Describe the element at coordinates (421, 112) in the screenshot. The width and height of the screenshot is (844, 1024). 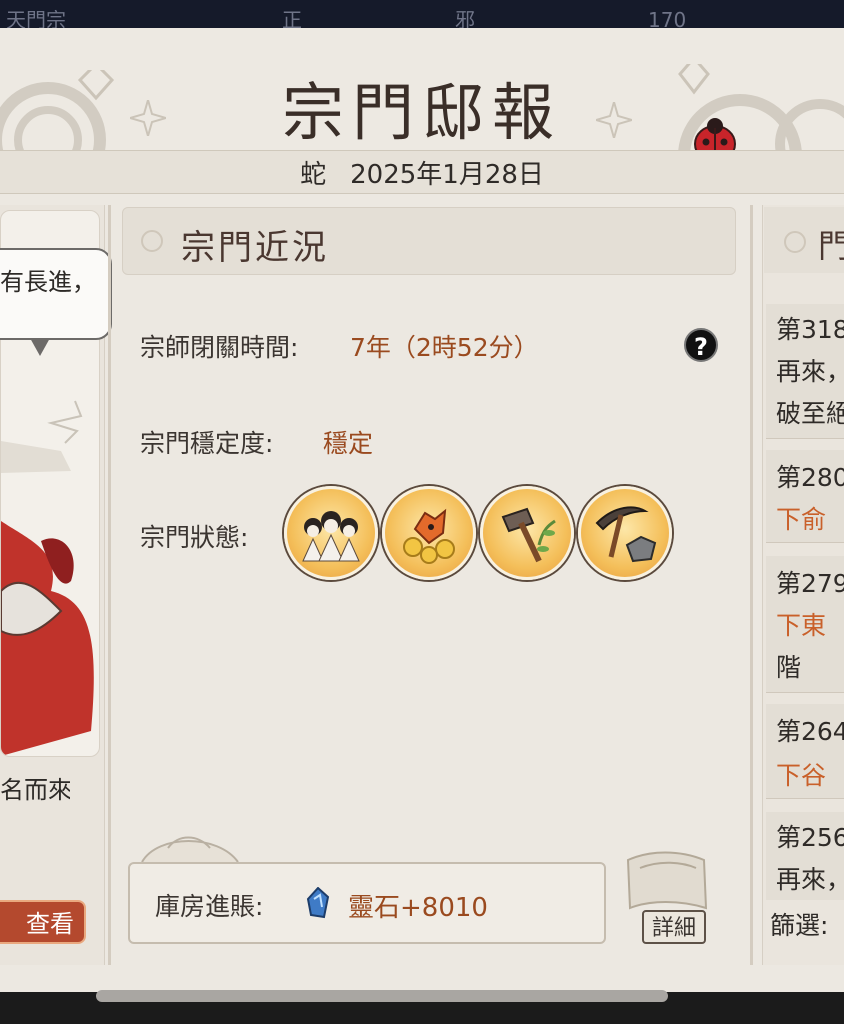
I see `gazette-title: 宗門邸報` at that location.